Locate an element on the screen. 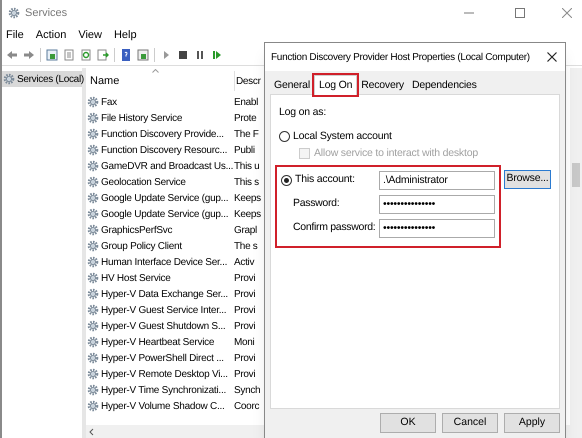  dialog-button: Apply is located at coordinates (532, 423).